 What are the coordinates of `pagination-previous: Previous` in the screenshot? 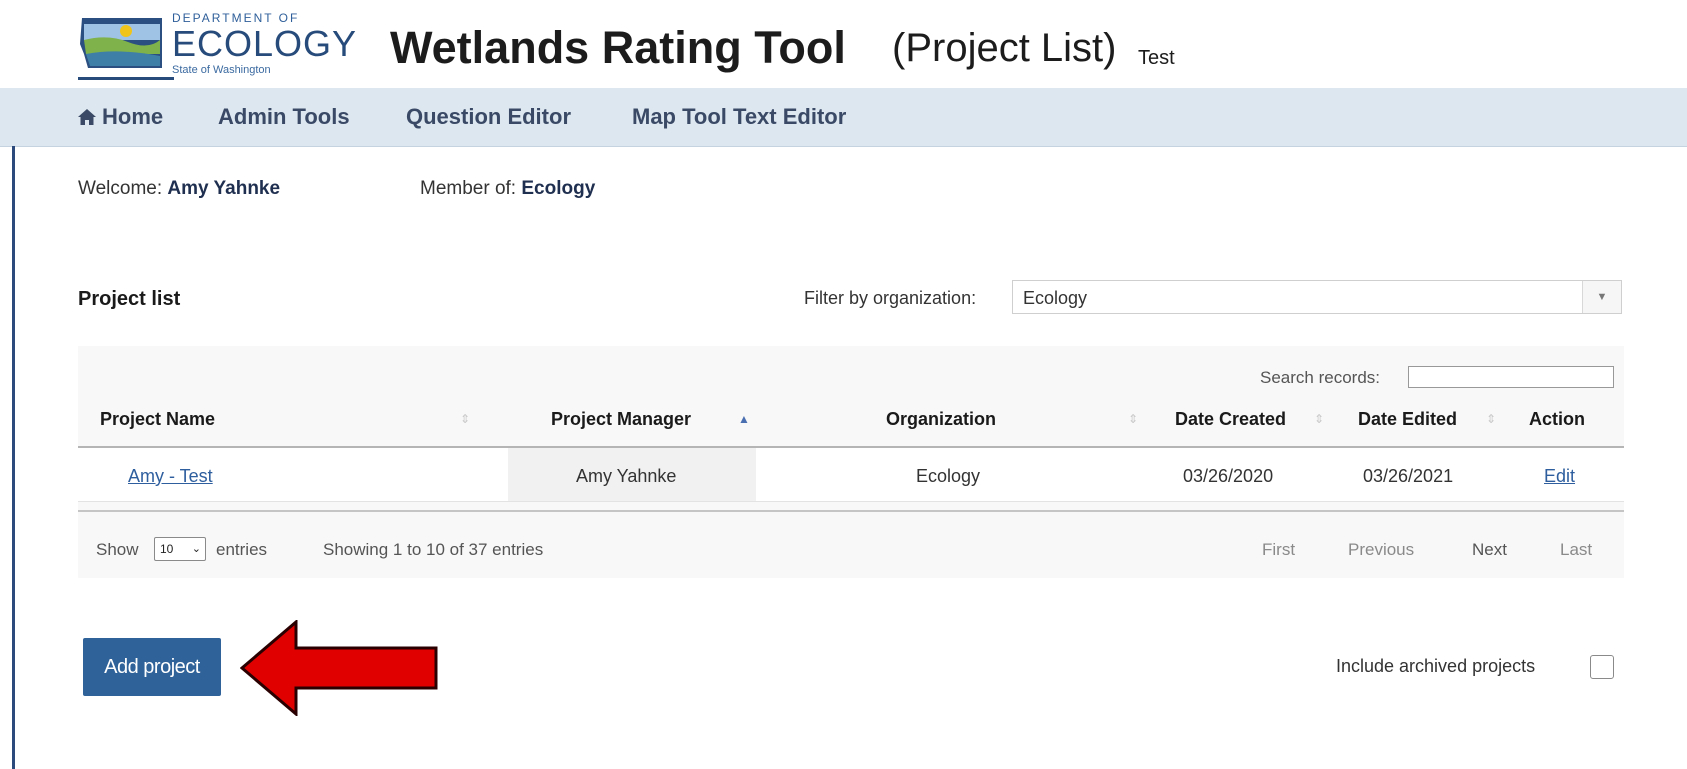 It's located at (1381, 550).